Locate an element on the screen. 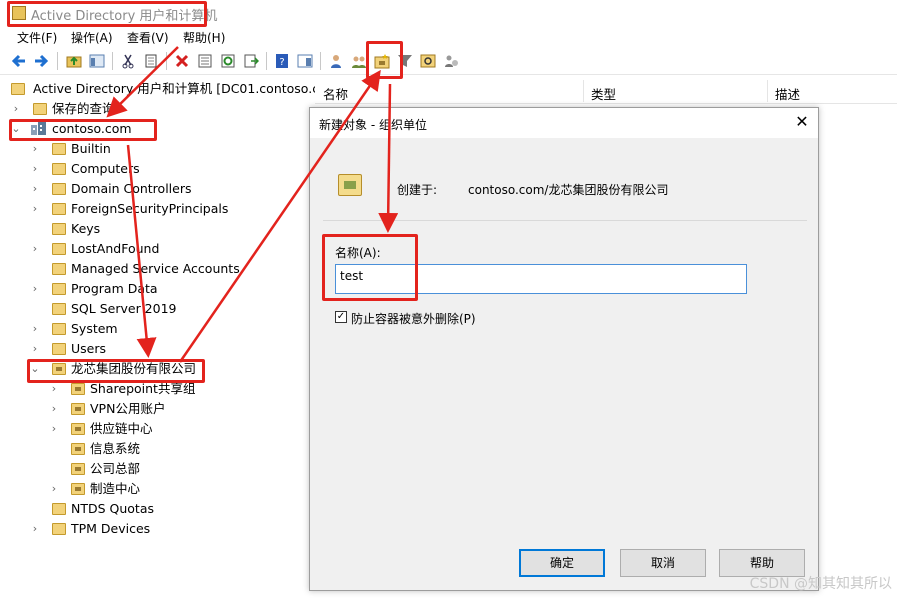  name-input: test is located at coordinates (541, 279).